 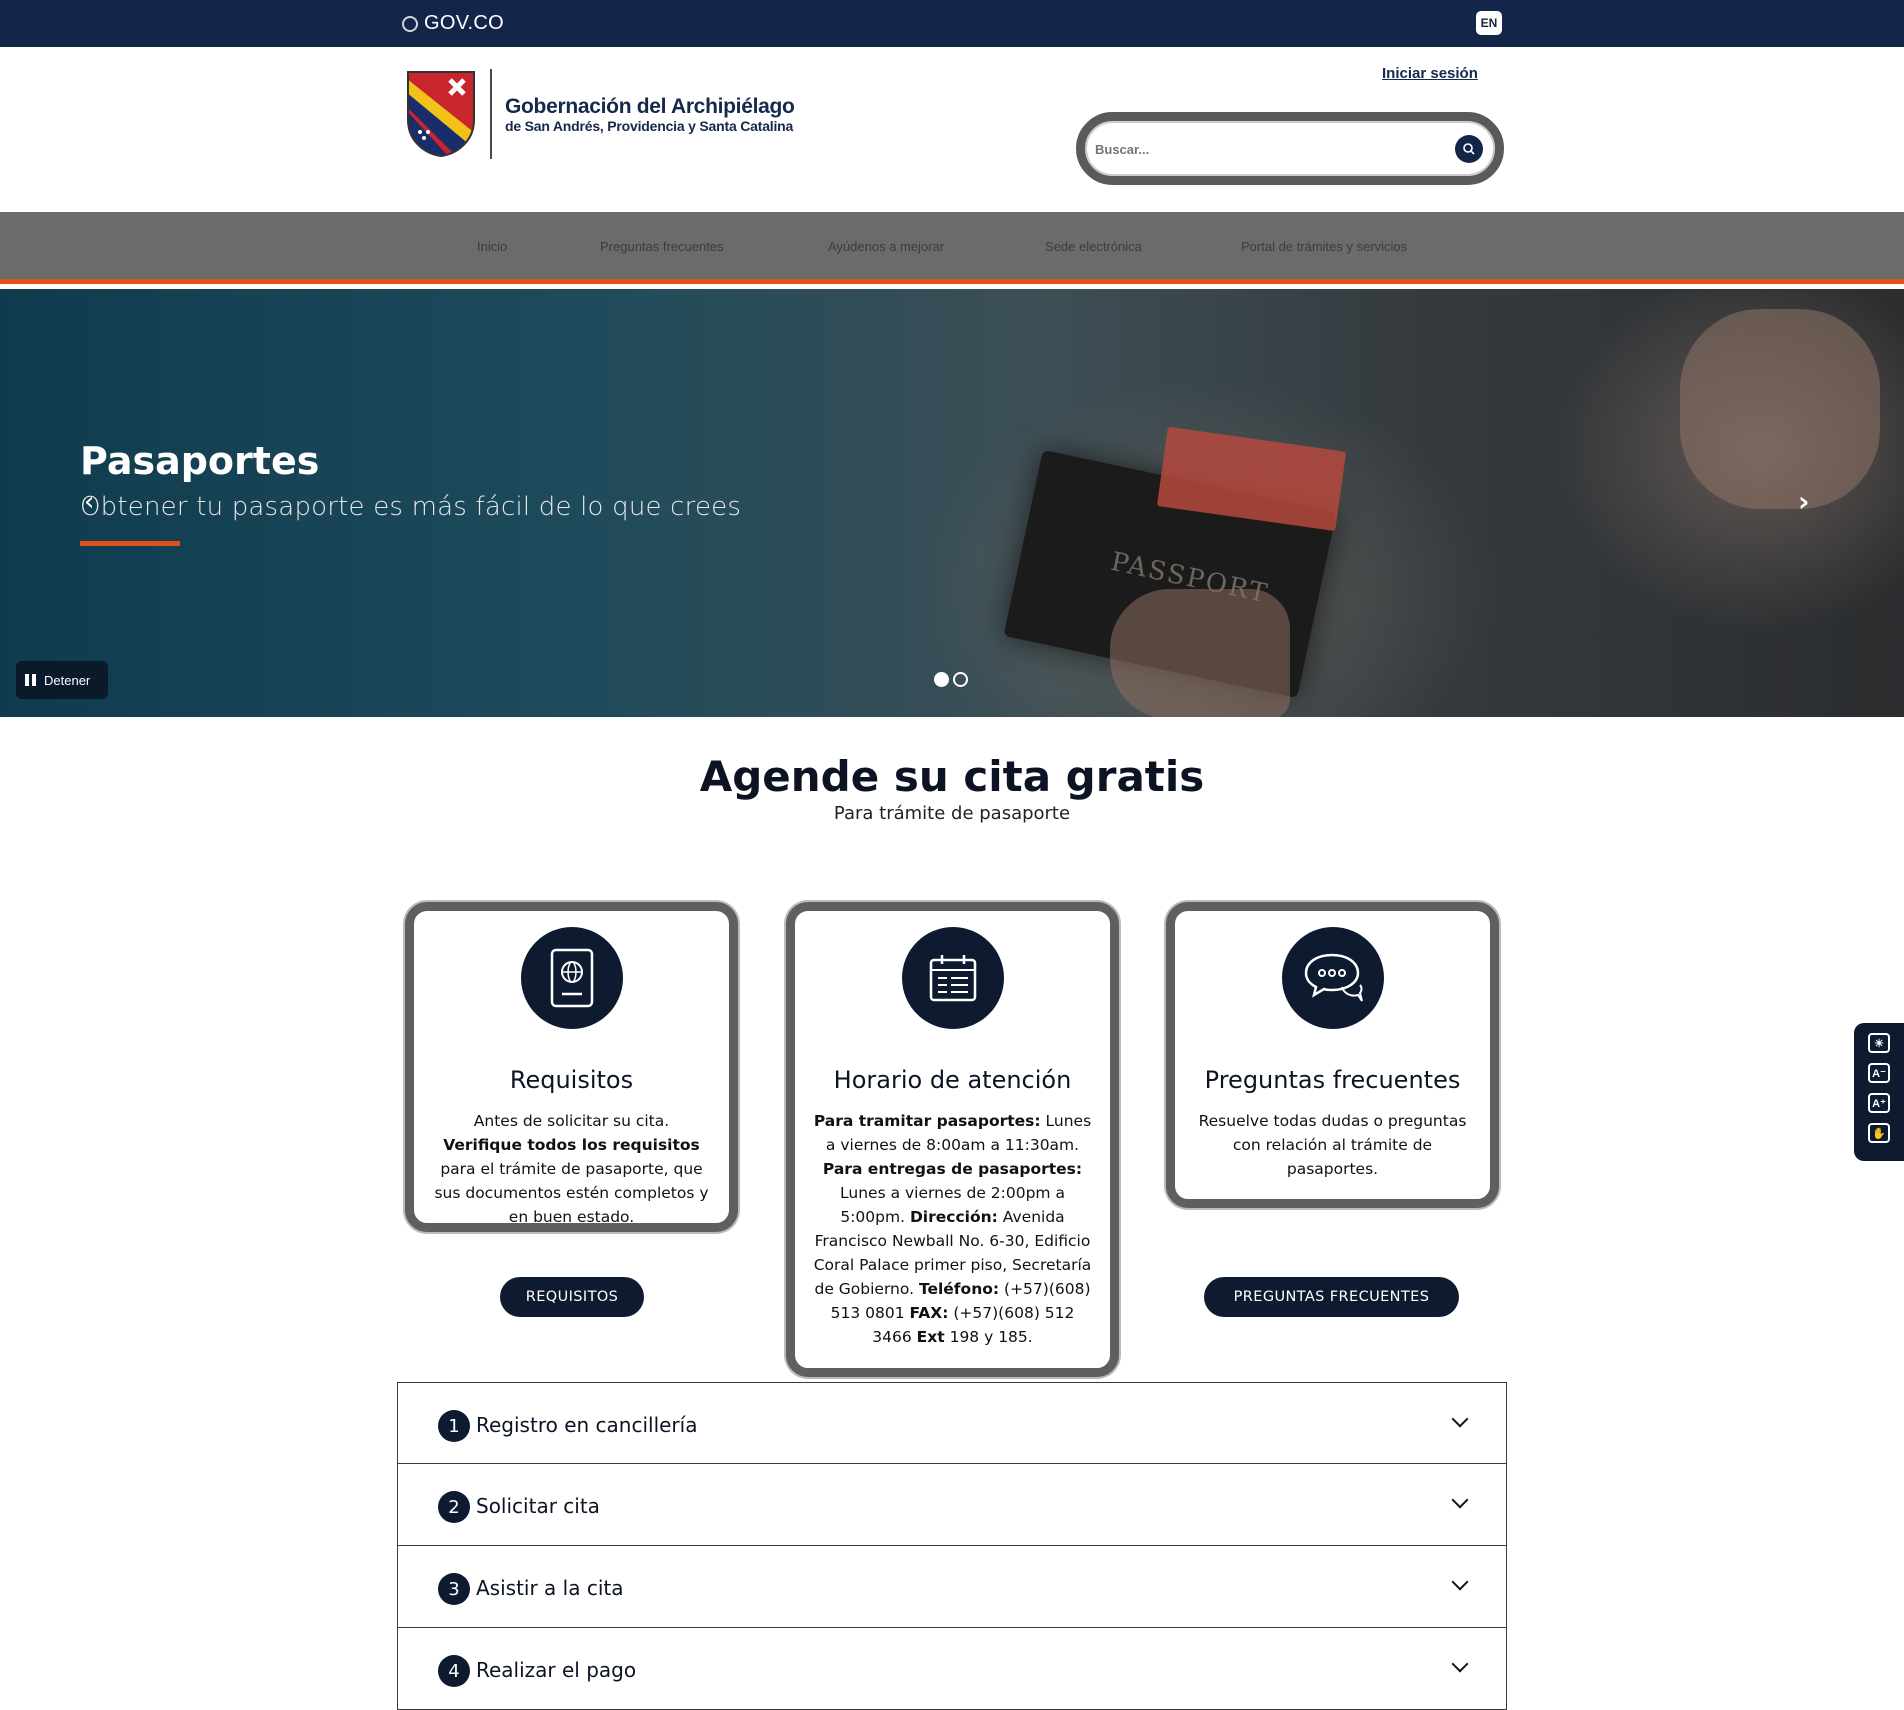 What do you see at coordinates (662, 246) in the screenshot?
I see `nav-item-preguntas-frecuentes: Preguntas frecuentes` at bounding box center [662, 246].